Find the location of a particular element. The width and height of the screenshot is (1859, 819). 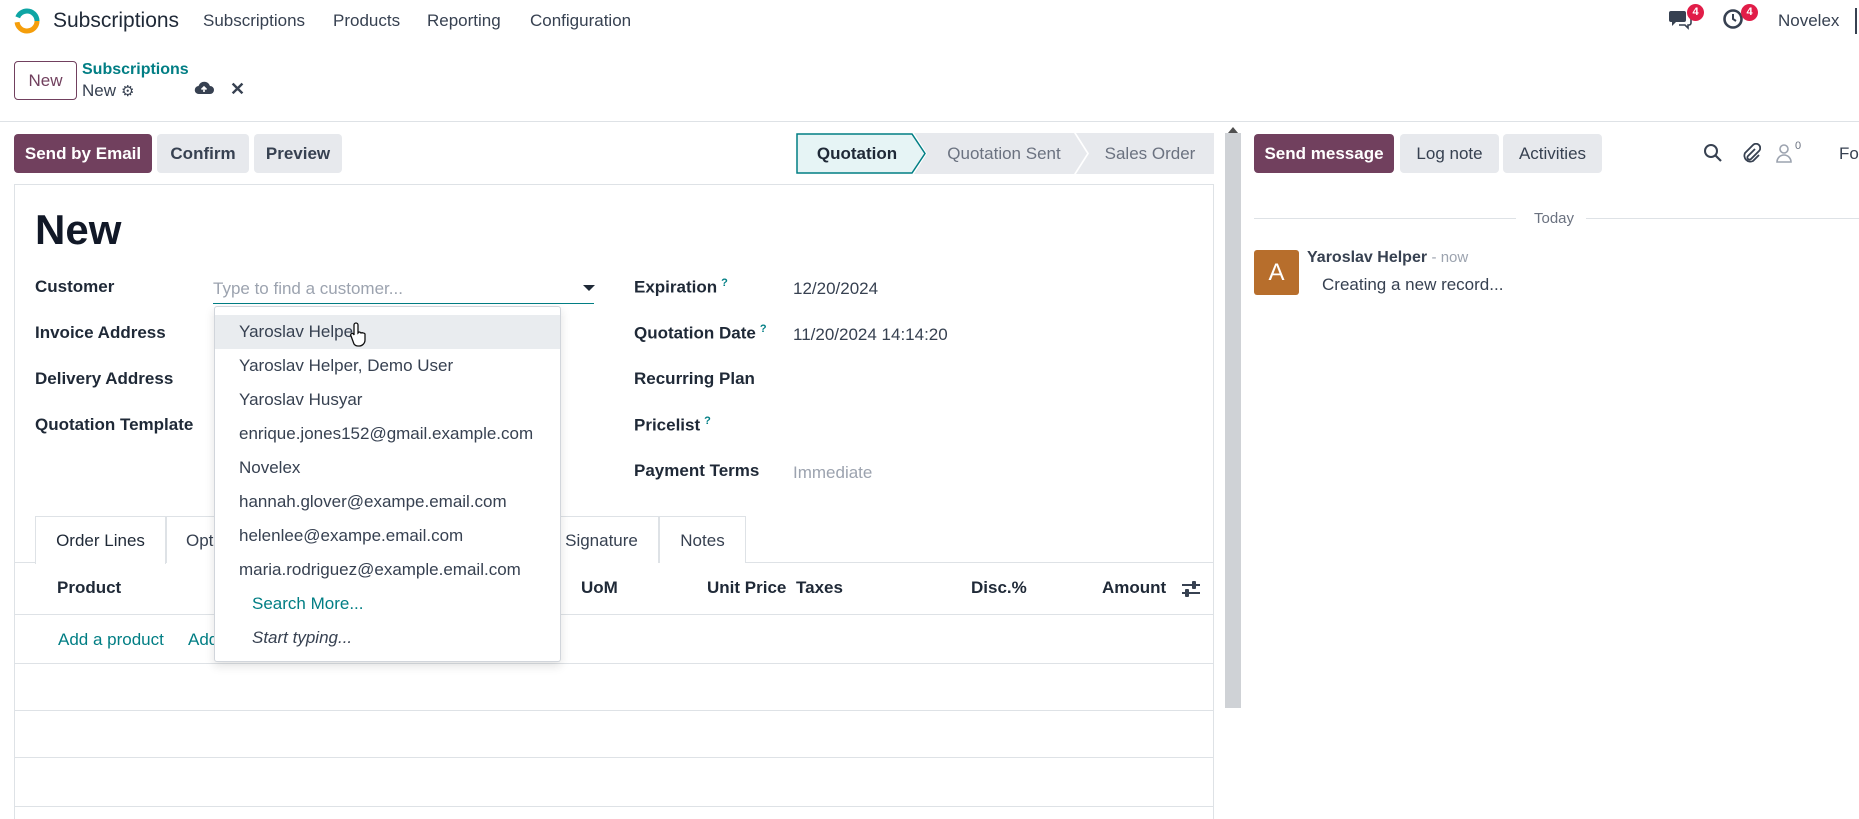

invoice-address-label: Invoice Address is located at coordinates (100, 332).